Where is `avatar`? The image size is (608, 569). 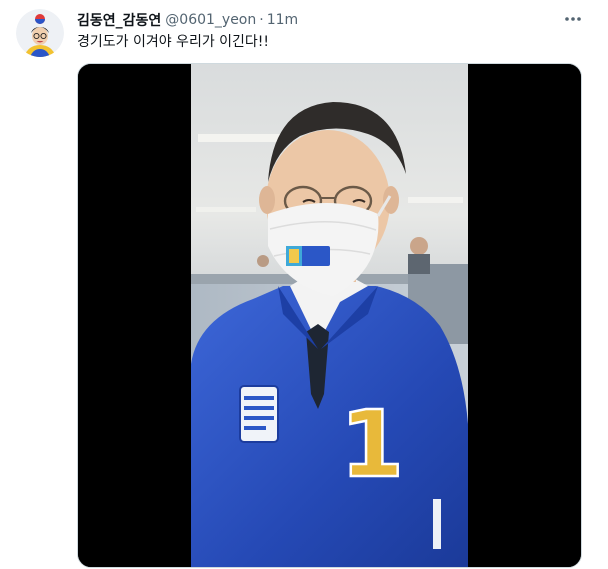
avatar is located at coordinates (40, 33).